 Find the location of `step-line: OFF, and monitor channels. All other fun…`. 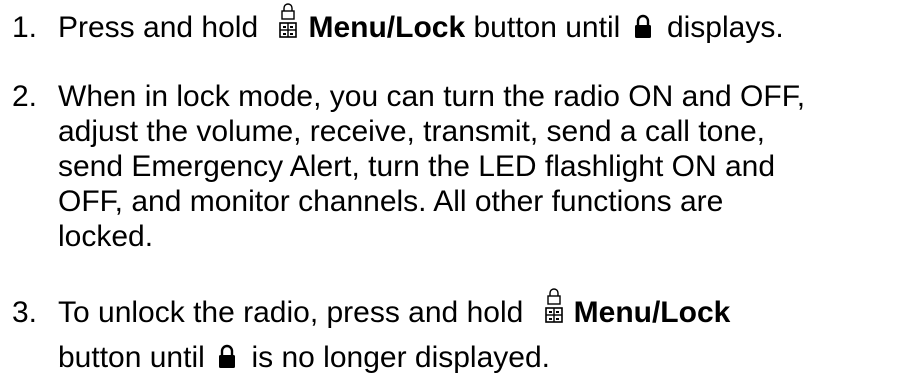

step-line: OFF, and monitor channels. All other fun… is located at coordinates (391, 201).